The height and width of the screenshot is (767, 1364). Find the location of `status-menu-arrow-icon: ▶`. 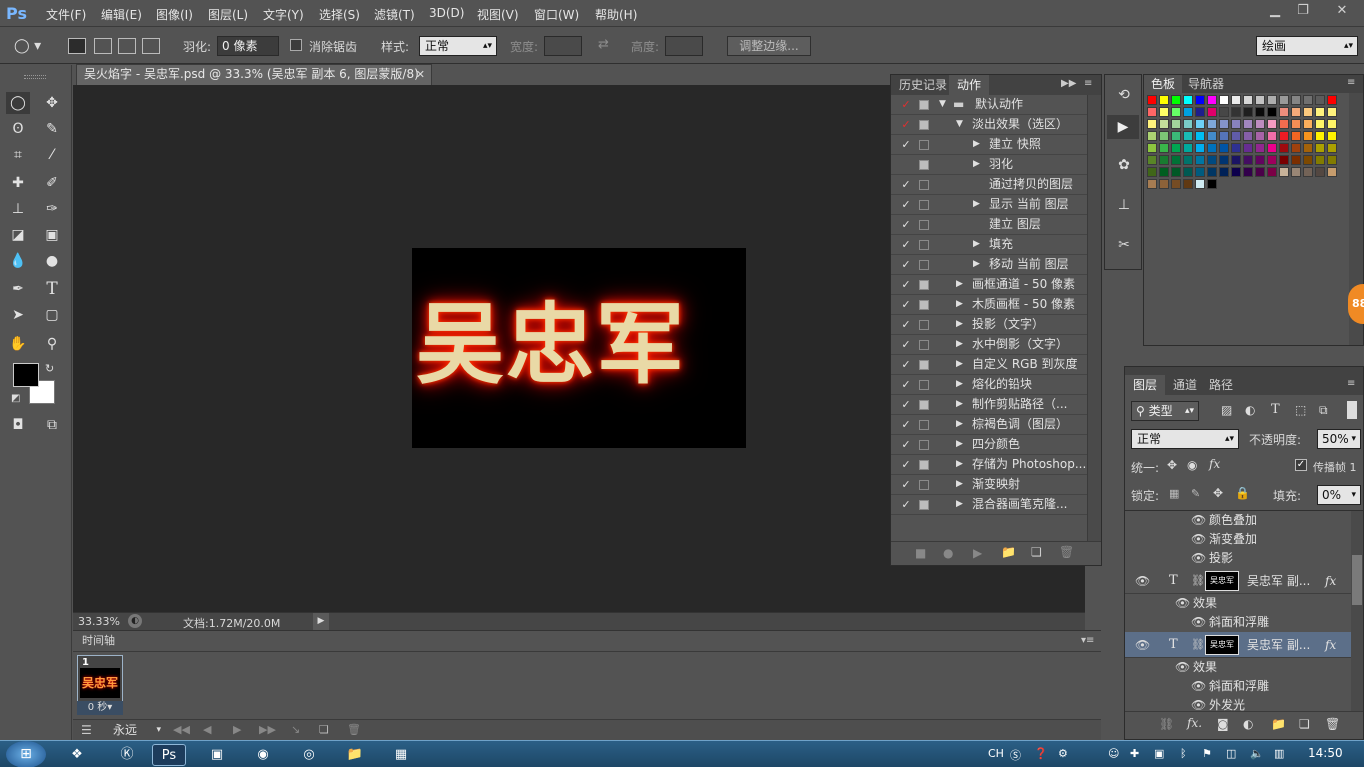

status-menu-arrow-icon: ▶ is located at coordinates (321, 621).